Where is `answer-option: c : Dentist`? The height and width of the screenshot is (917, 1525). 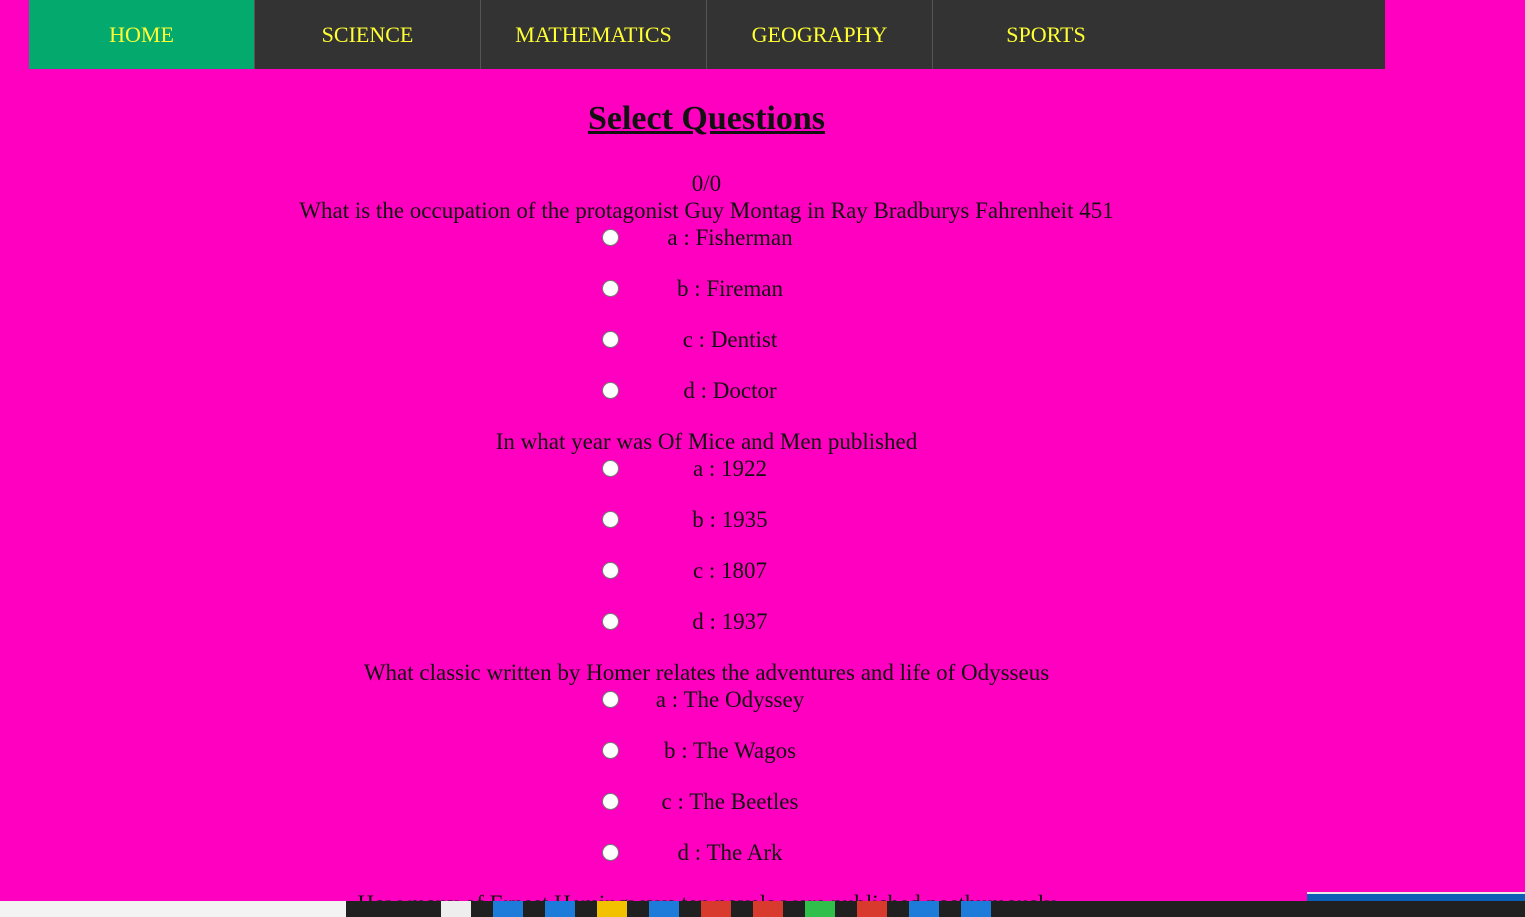
answer-option: c : Dentist is located at coordinates (706, 351).